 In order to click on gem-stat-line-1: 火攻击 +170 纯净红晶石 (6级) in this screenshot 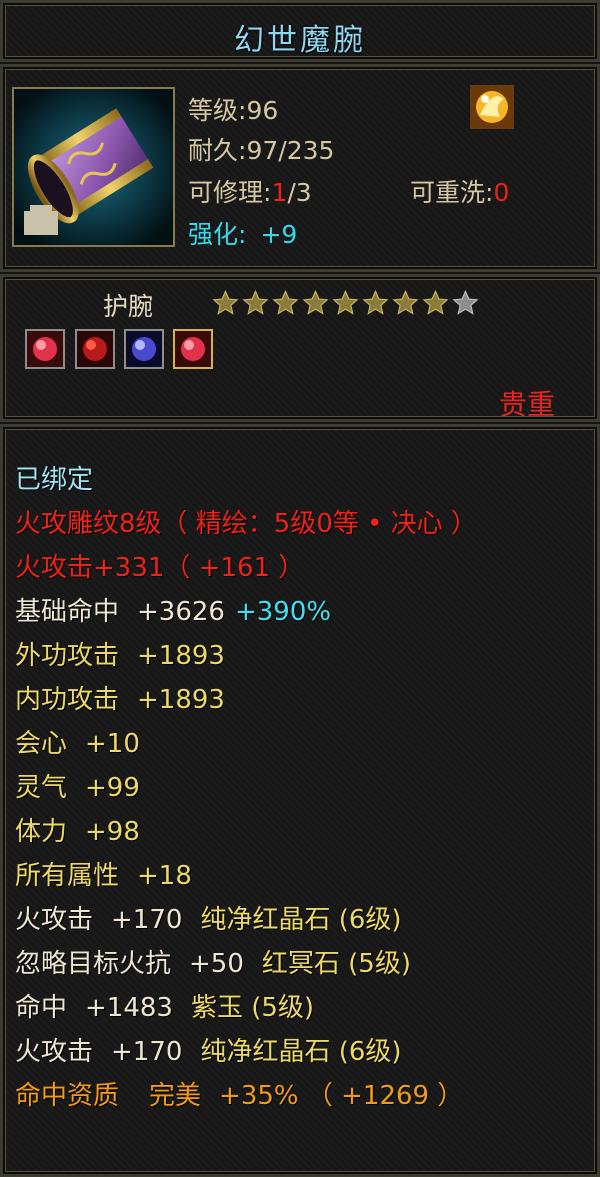, I will do `click(208, 920)`.